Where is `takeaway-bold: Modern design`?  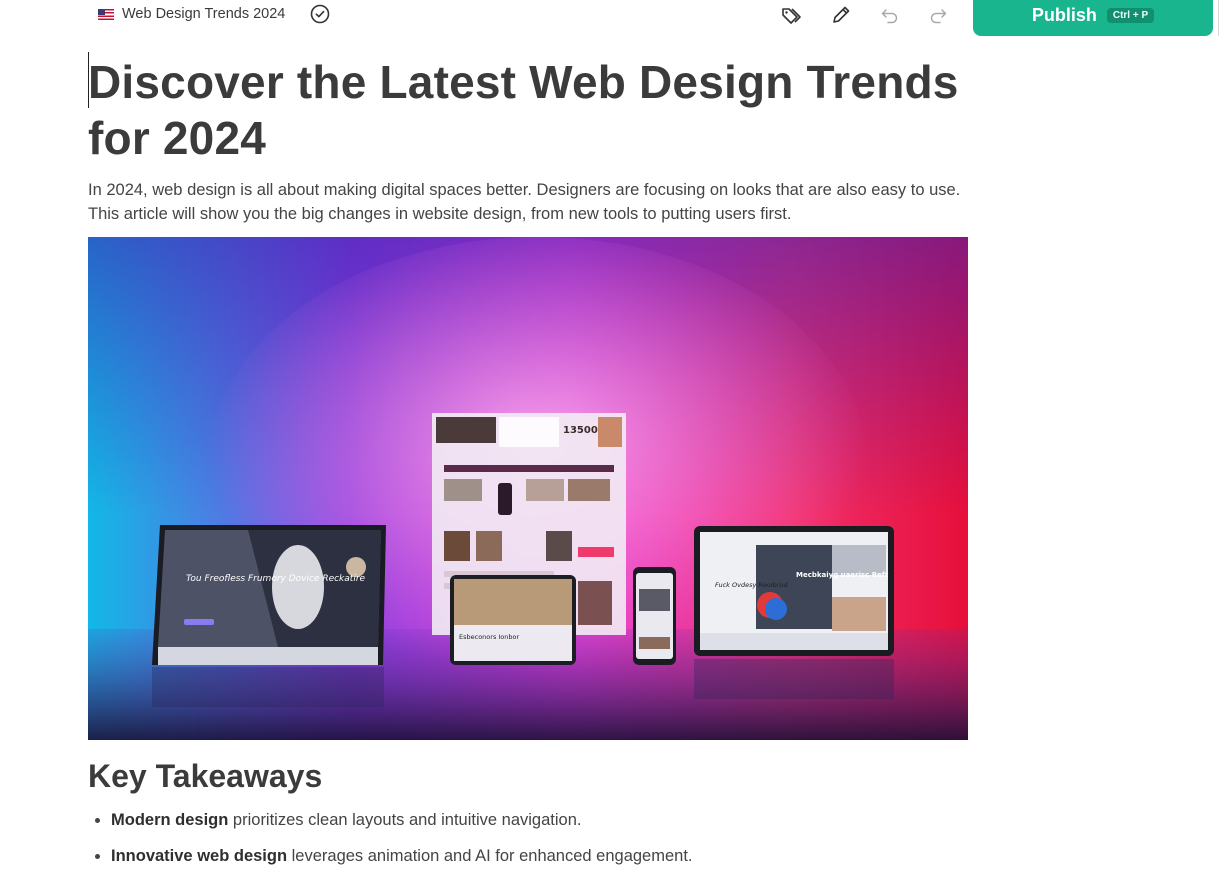 takeaway-bold: Modern design is located at coordinates (170, 820).